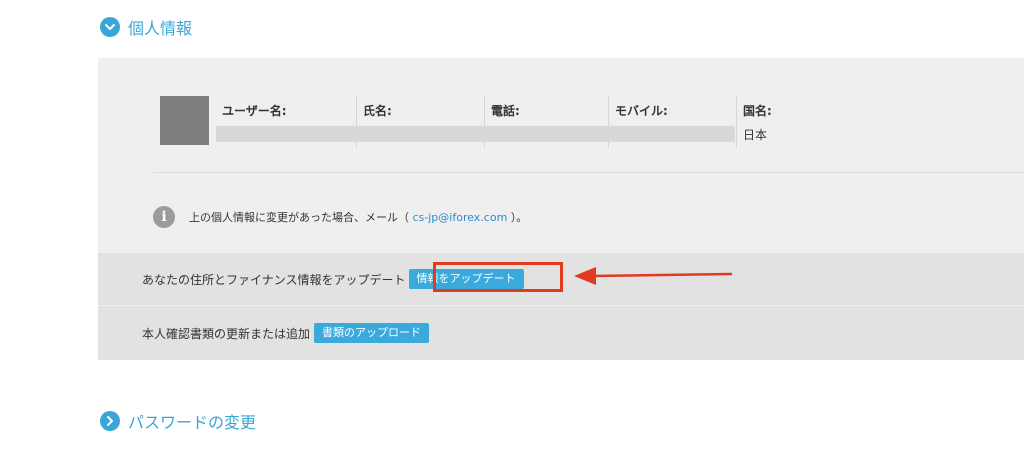  Describe the element at coordinates (498, 277) in the screenshot. I see `highlight-box` at that location.